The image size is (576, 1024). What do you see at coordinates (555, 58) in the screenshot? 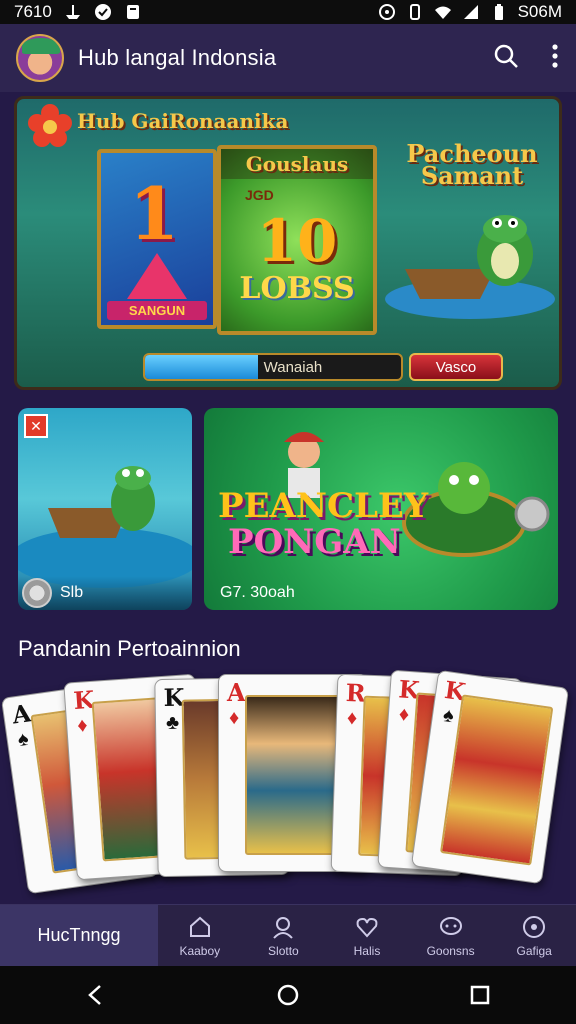
I see `more-vert-icon` at bounding box center [555, 58].